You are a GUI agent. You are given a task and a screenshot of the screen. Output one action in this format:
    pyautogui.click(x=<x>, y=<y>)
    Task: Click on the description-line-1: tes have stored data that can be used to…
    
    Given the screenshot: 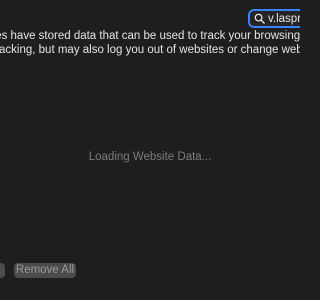 What is the action you would take?
    pyautogui.click(x=150, y=36)
    